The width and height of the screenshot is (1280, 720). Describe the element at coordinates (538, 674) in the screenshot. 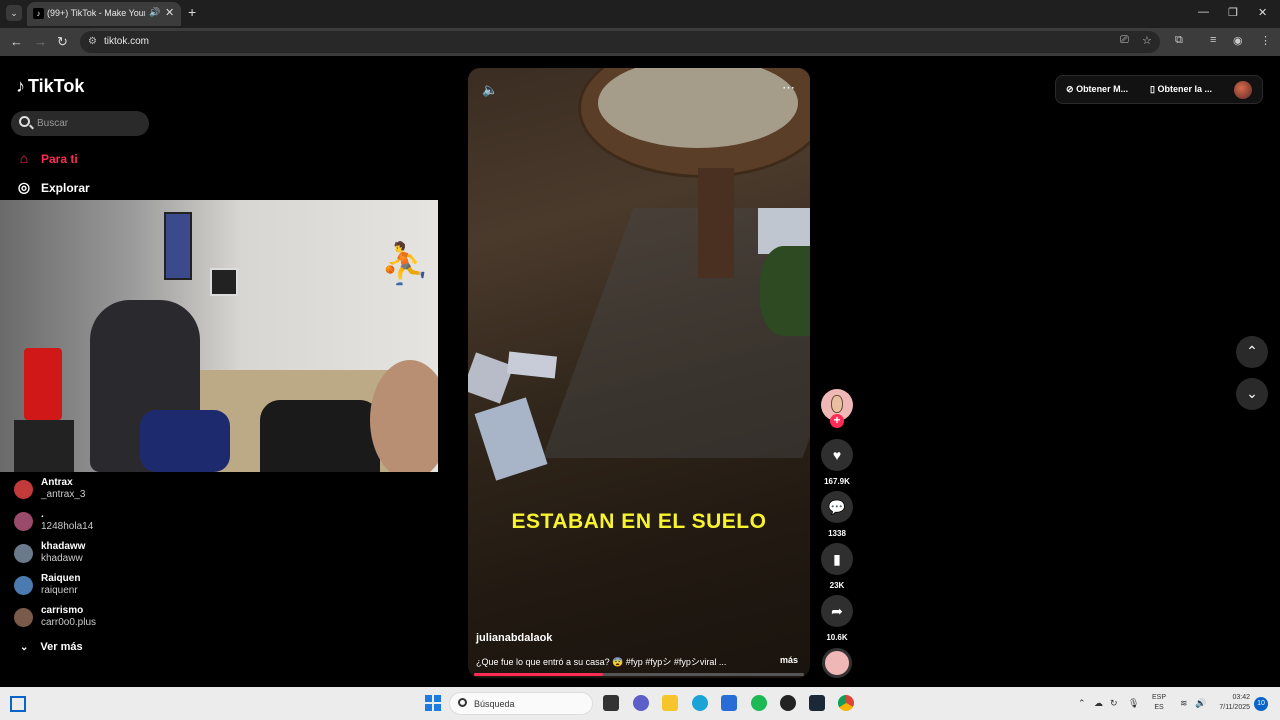

I see `video-progress-fill` at that location.